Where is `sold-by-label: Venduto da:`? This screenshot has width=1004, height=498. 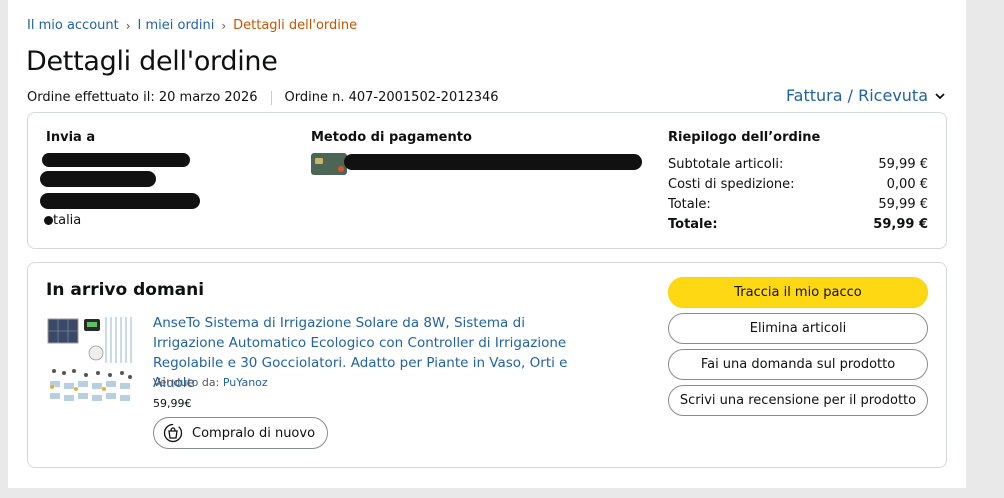 sold-by-label: Venduto da: is located at coordinates (186, 382).